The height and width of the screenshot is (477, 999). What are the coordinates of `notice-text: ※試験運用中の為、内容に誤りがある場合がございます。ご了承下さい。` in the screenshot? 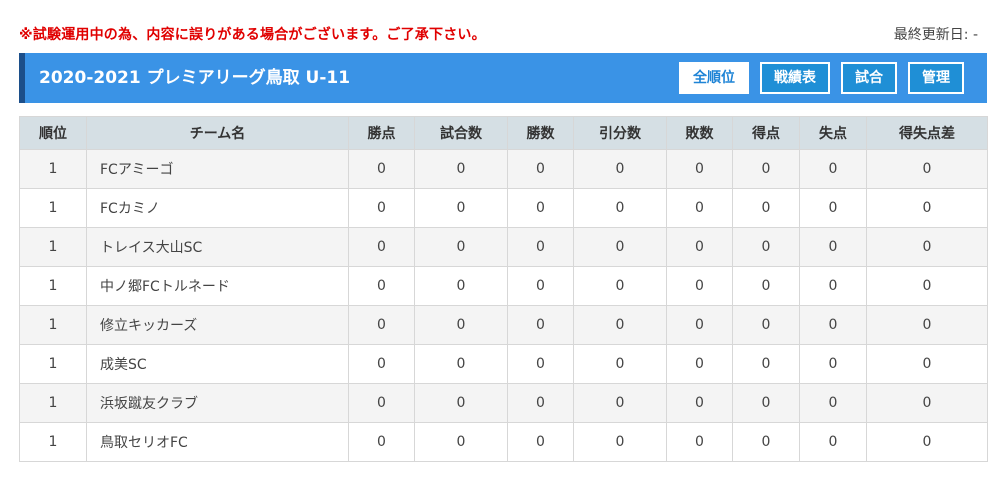 It's located at (252, 35).